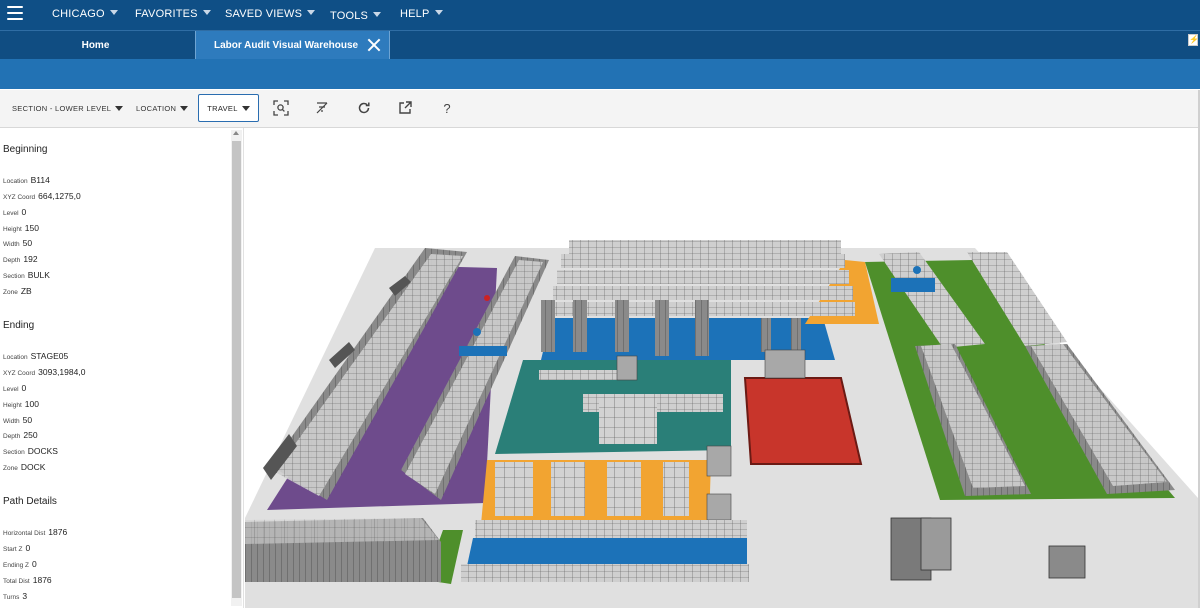 Image resolution: width=1200 pixels, height=608 pixels. What do you see at coordinates (19, 197) in the screenshot?
I see `field-label: XYZ Coord` at bounding box center [19, 197].